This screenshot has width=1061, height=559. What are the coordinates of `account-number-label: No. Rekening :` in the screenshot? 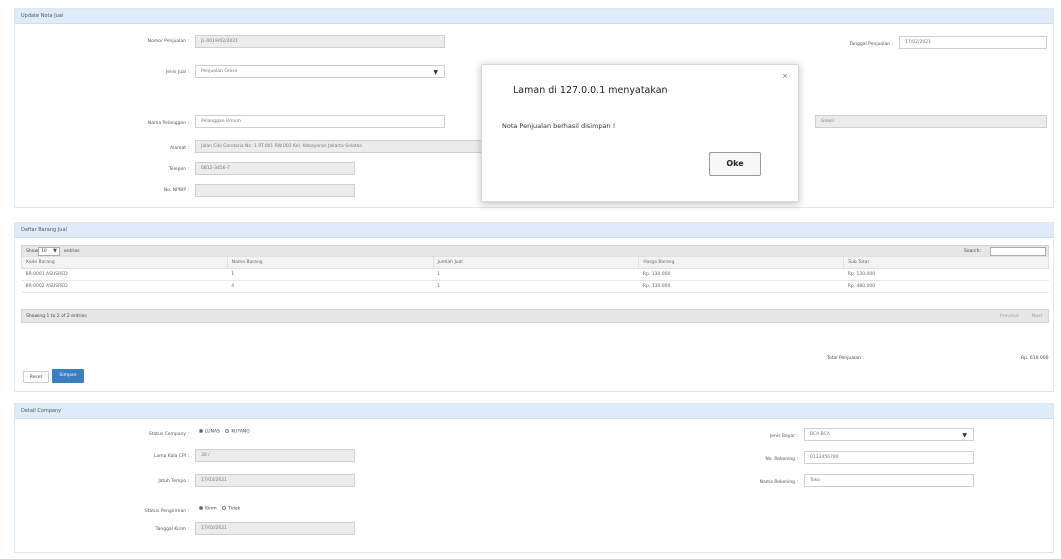 It's located at (781, 459).